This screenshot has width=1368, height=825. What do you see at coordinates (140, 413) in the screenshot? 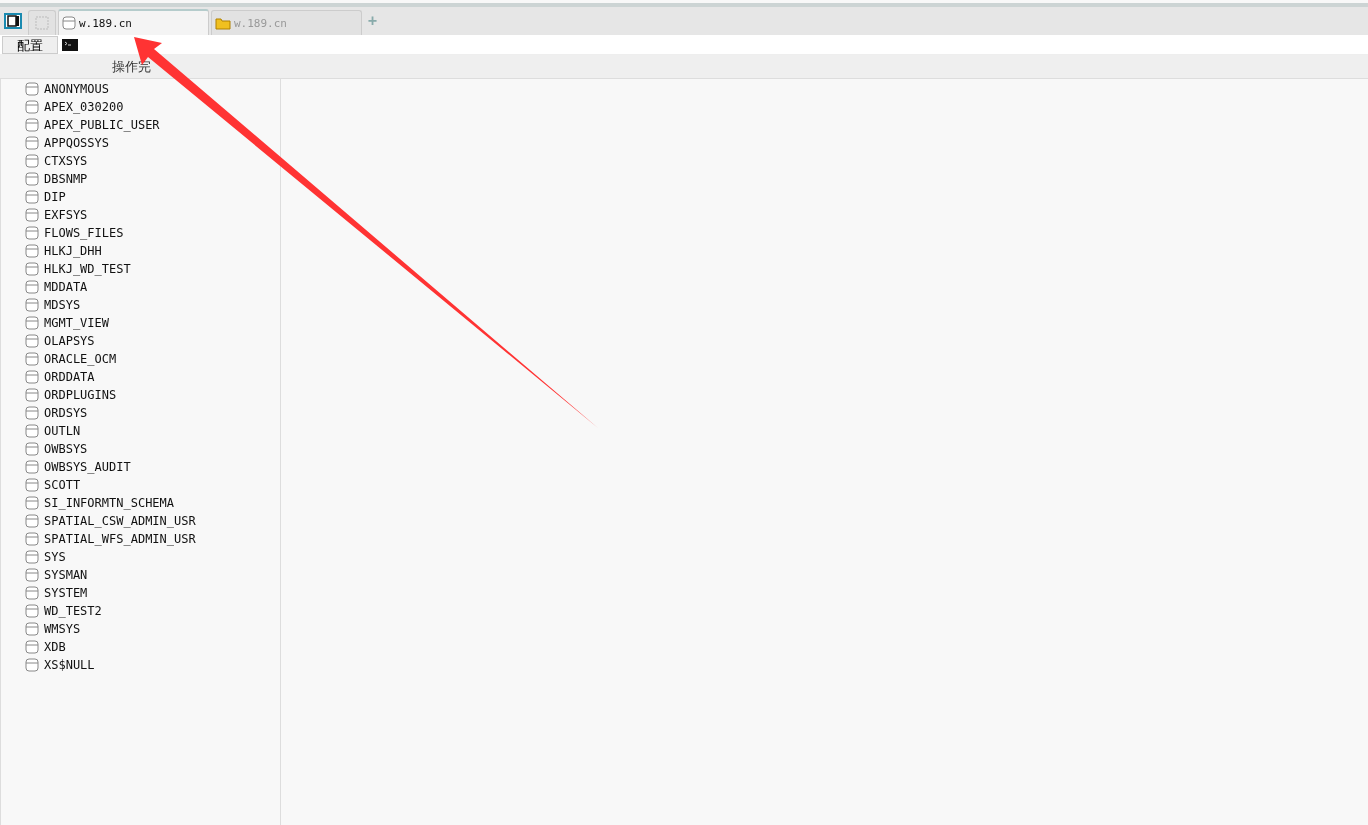
I see `schema-item: ORDSYS` at bounding box center [140, 413].